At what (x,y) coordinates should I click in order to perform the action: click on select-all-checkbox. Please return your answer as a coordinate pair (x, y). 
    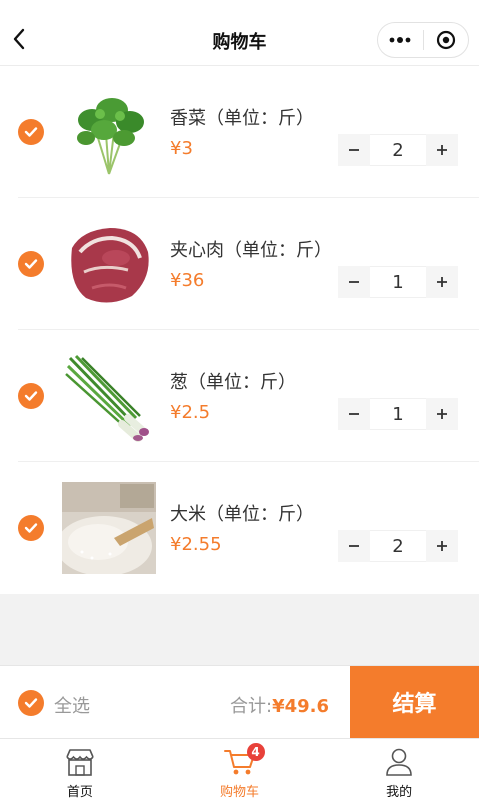
    Looking at the image, I should click on (31, 703).